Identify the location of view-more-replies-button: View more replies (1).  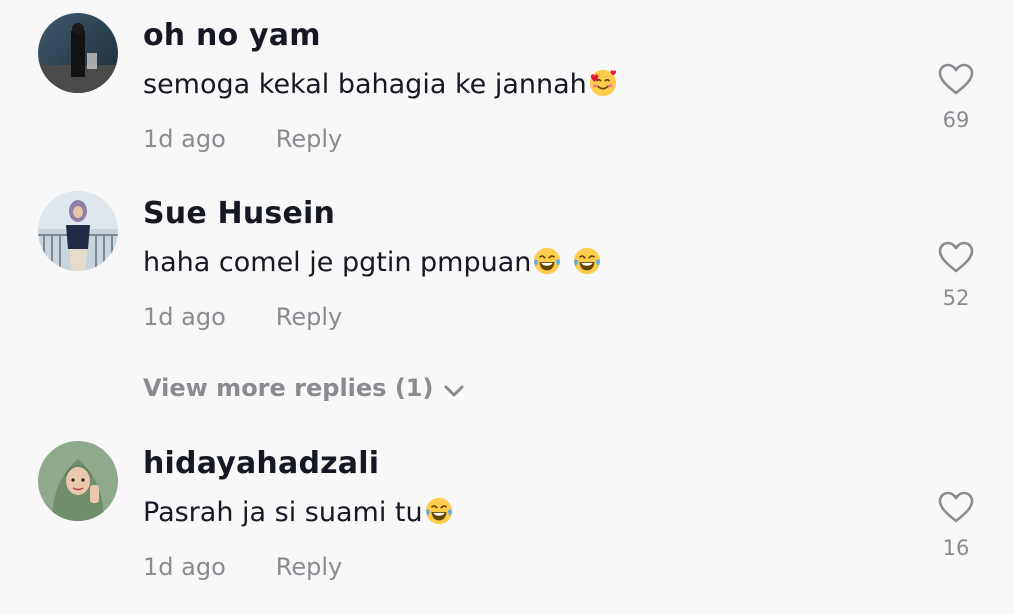
(304, 388).